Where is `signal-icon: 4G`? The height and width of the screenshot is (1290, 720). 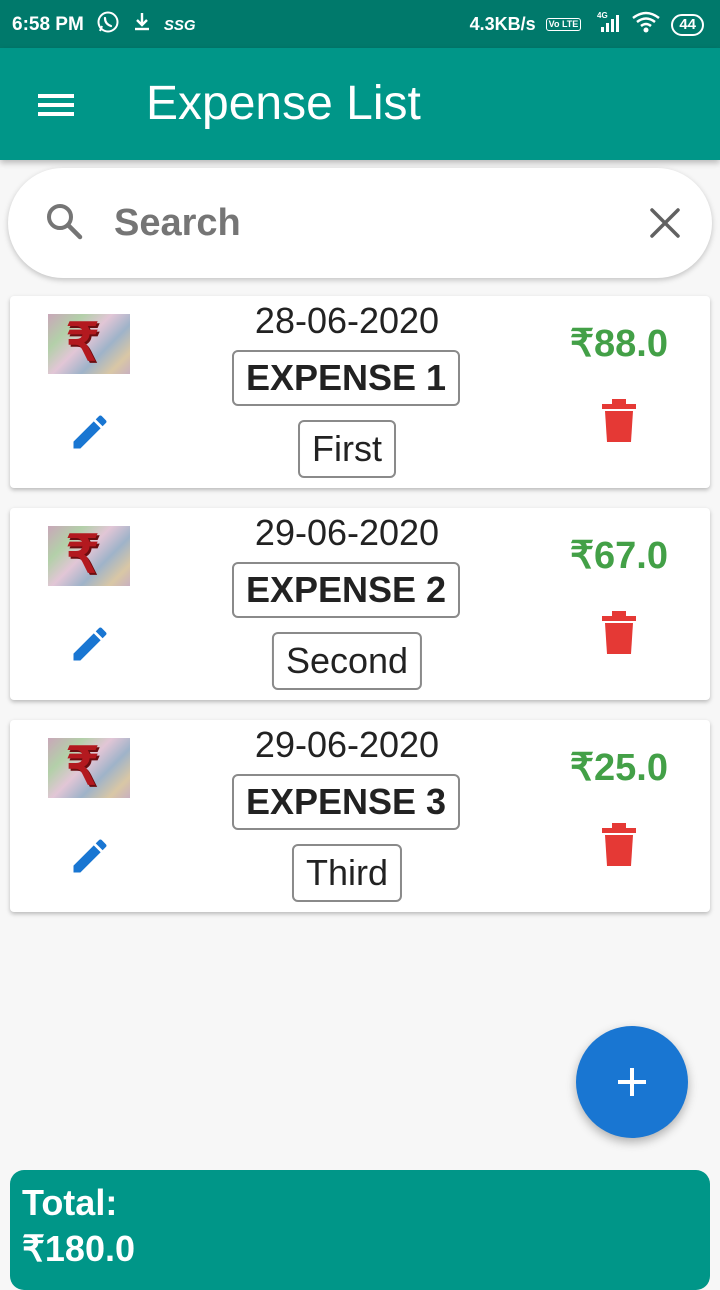 signal-icon: 4G is located at coordinates (606, 24).